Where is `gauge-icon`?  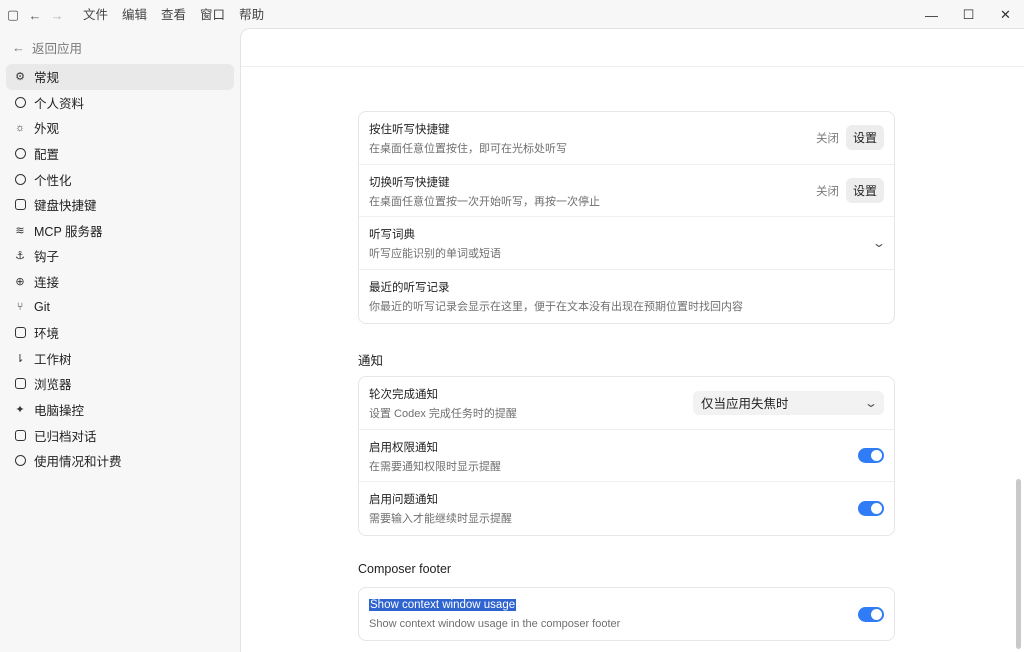 gauge-icon is located at coordinates (20, 461).